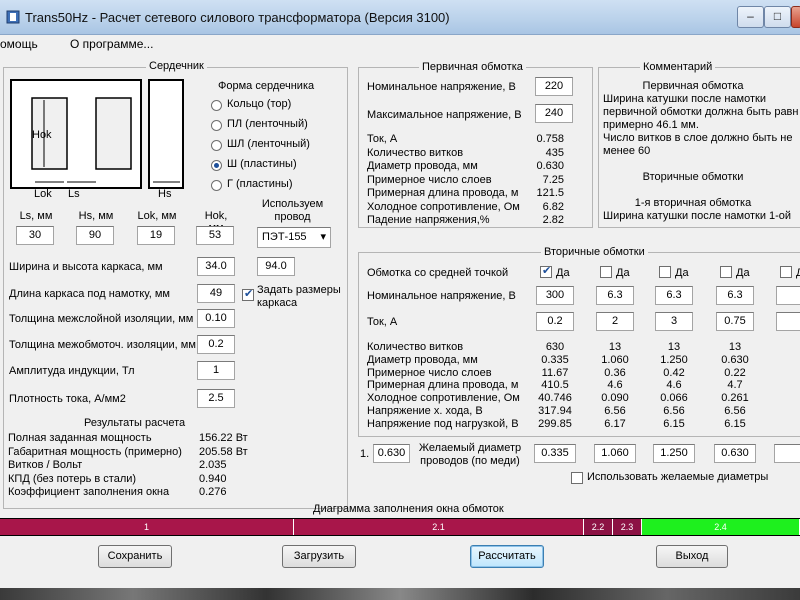 Image resolution: width=800 pixels, height=600 pixels. Describe the element at coordinates (627, 527) in the screenshot. I see `fill-segment: 2.3` at that location.